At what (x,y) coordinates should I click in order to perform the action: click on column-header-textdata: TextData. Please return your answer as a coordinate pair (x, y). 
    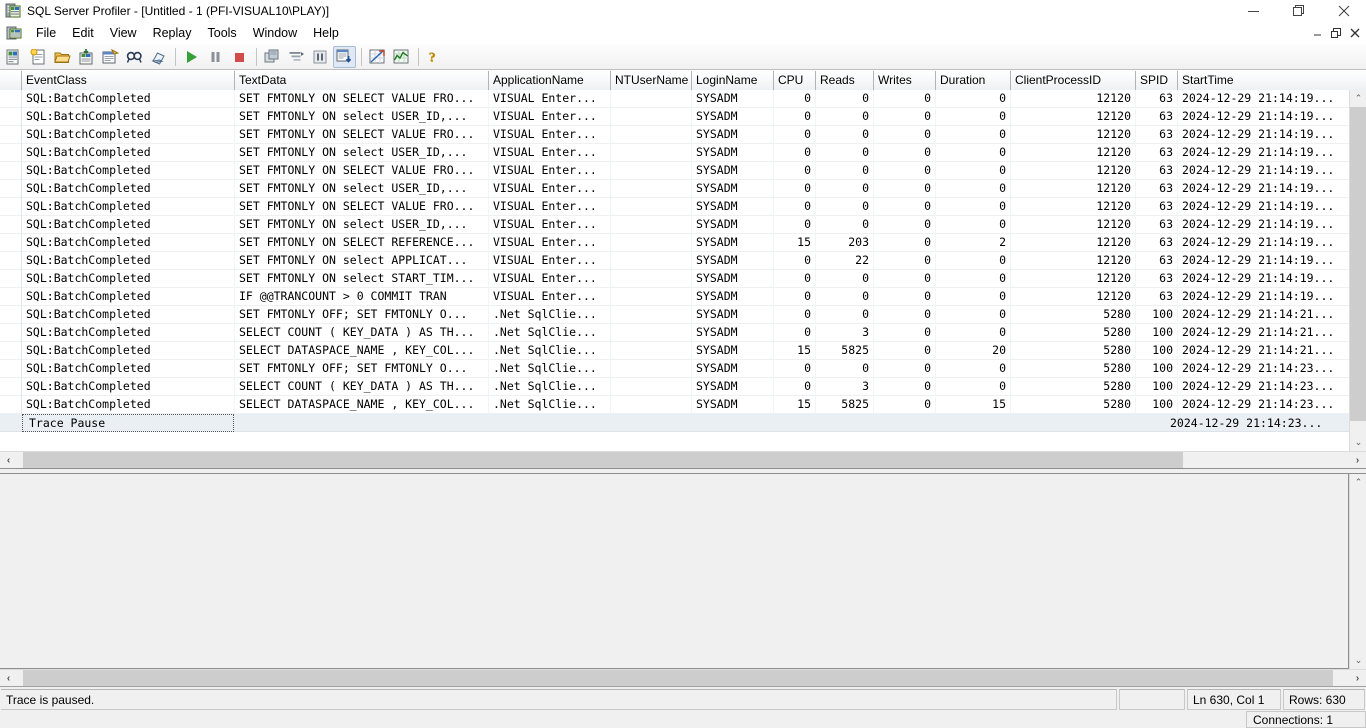
    Looking at the image, I should click on (362, 80).